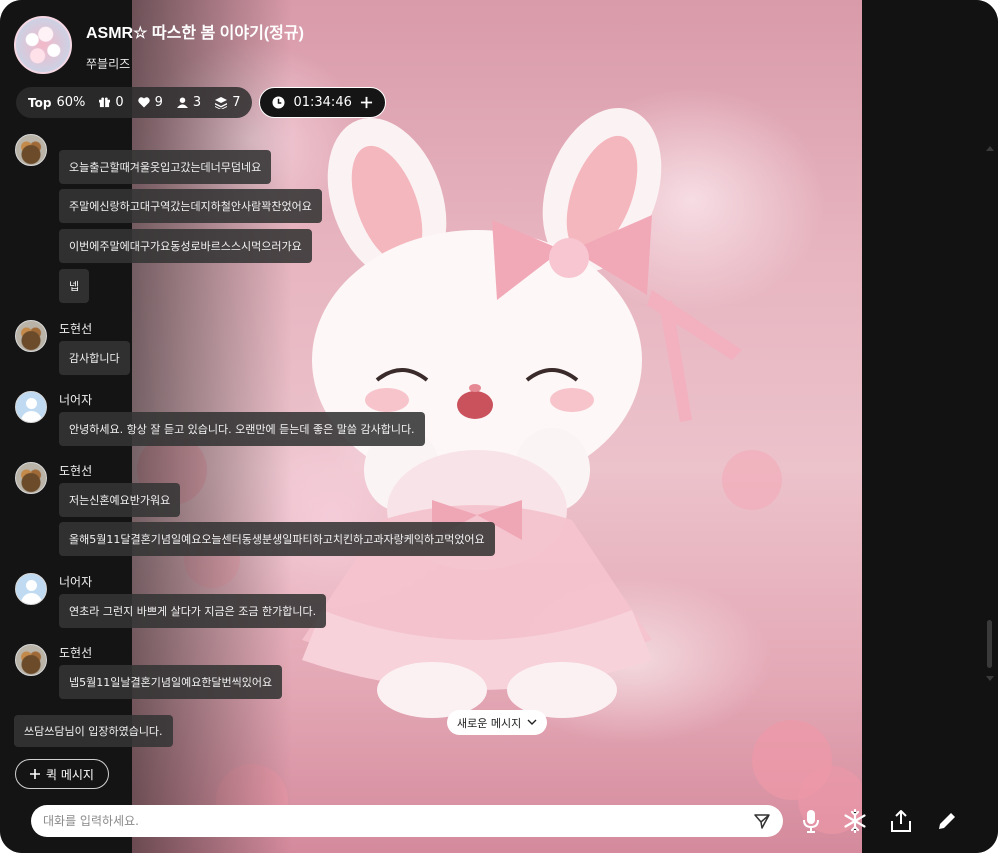 Image resolution: width=998 pixels, height=853 pixels. Describe the element at coordinates (158, 102) in the screenshot. I see `likes-count: 9` at that location.